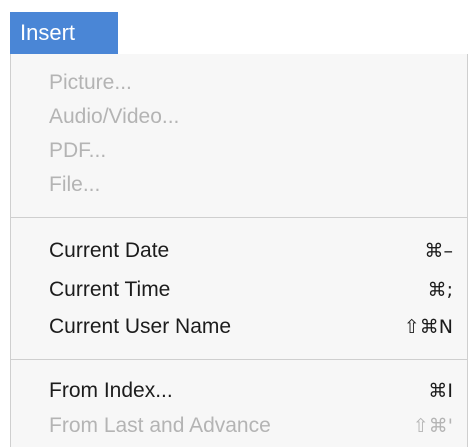  I want to click on insert-menu-title: Insert, so click(64, 33).